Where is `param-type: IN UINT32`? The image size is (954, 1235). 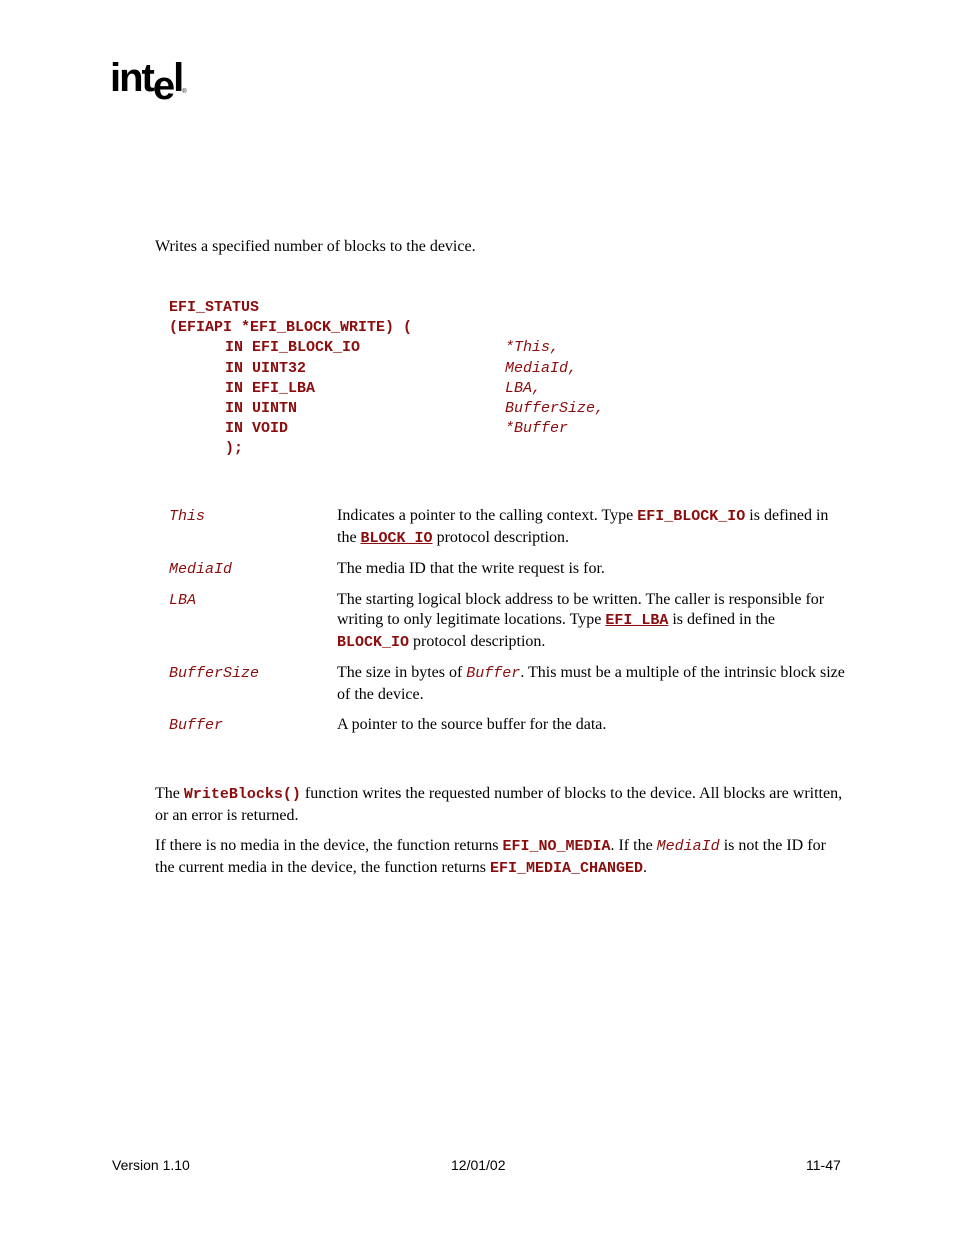 param-type: IN UINT32 is located at coordinates (266, 368).